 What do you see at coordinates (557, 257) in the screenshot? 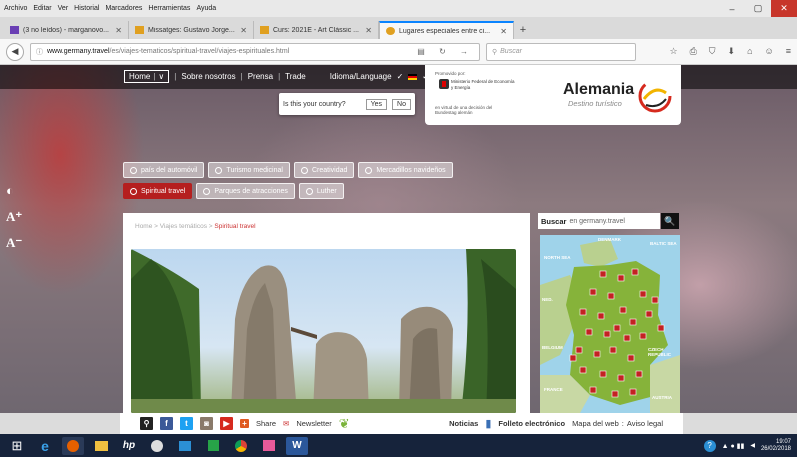
I see `map-label-north-sea: NORTH SEA` at bounding box center [557, 257].